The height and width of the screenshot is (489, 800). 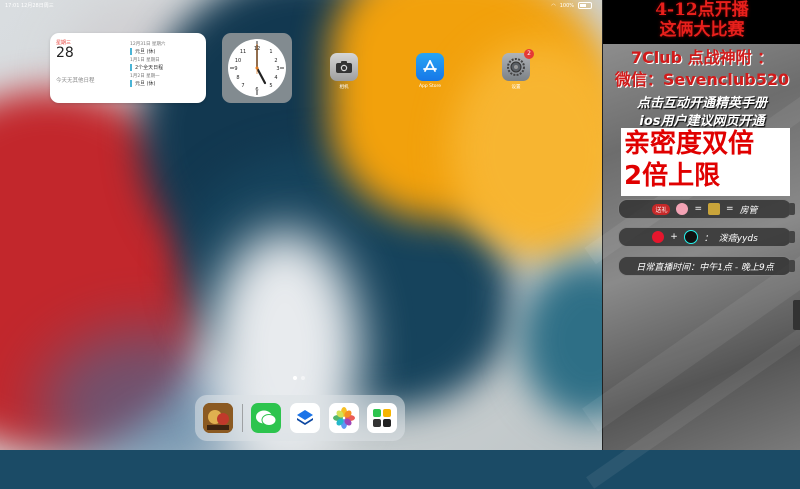 What do you see at coordinates (295, 378) in the screenshot?
I see `page-dot-active` at bounding box center [295, 378].